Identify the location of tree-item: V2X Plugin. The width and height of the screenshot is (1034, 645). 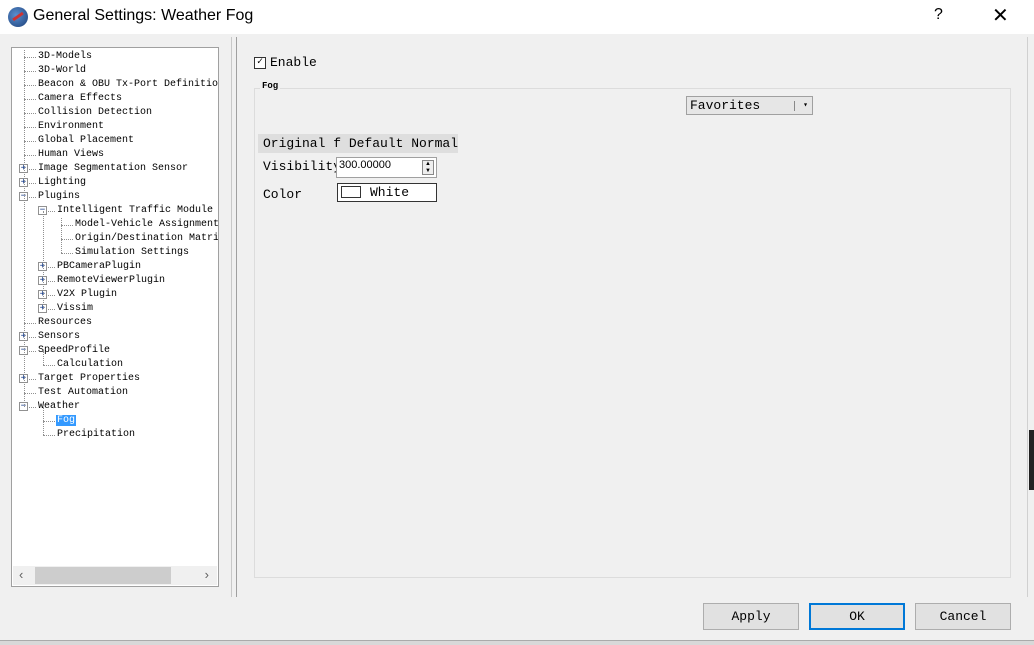
(87, 295).